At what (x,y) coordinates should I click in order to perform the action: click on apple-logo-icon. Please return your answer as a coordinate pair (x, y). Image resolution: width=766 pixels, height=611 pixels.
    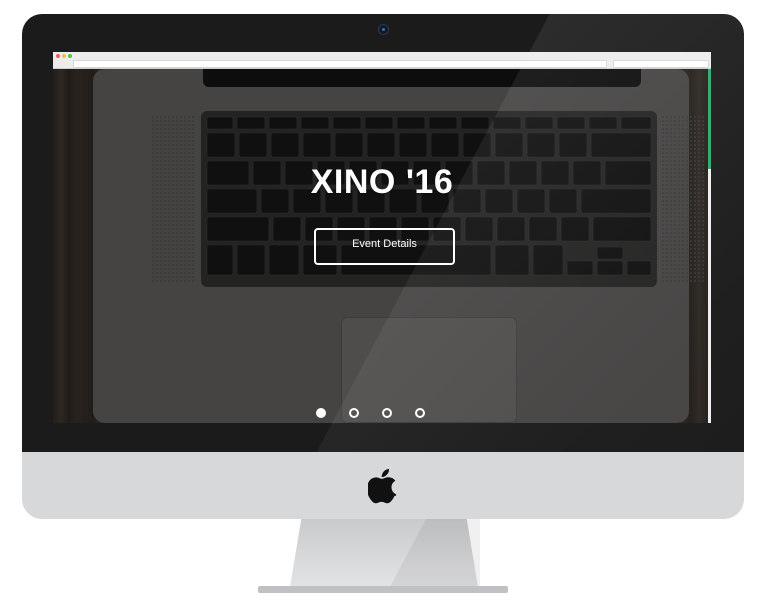
    Looking at the image, I should click on (382, 485).